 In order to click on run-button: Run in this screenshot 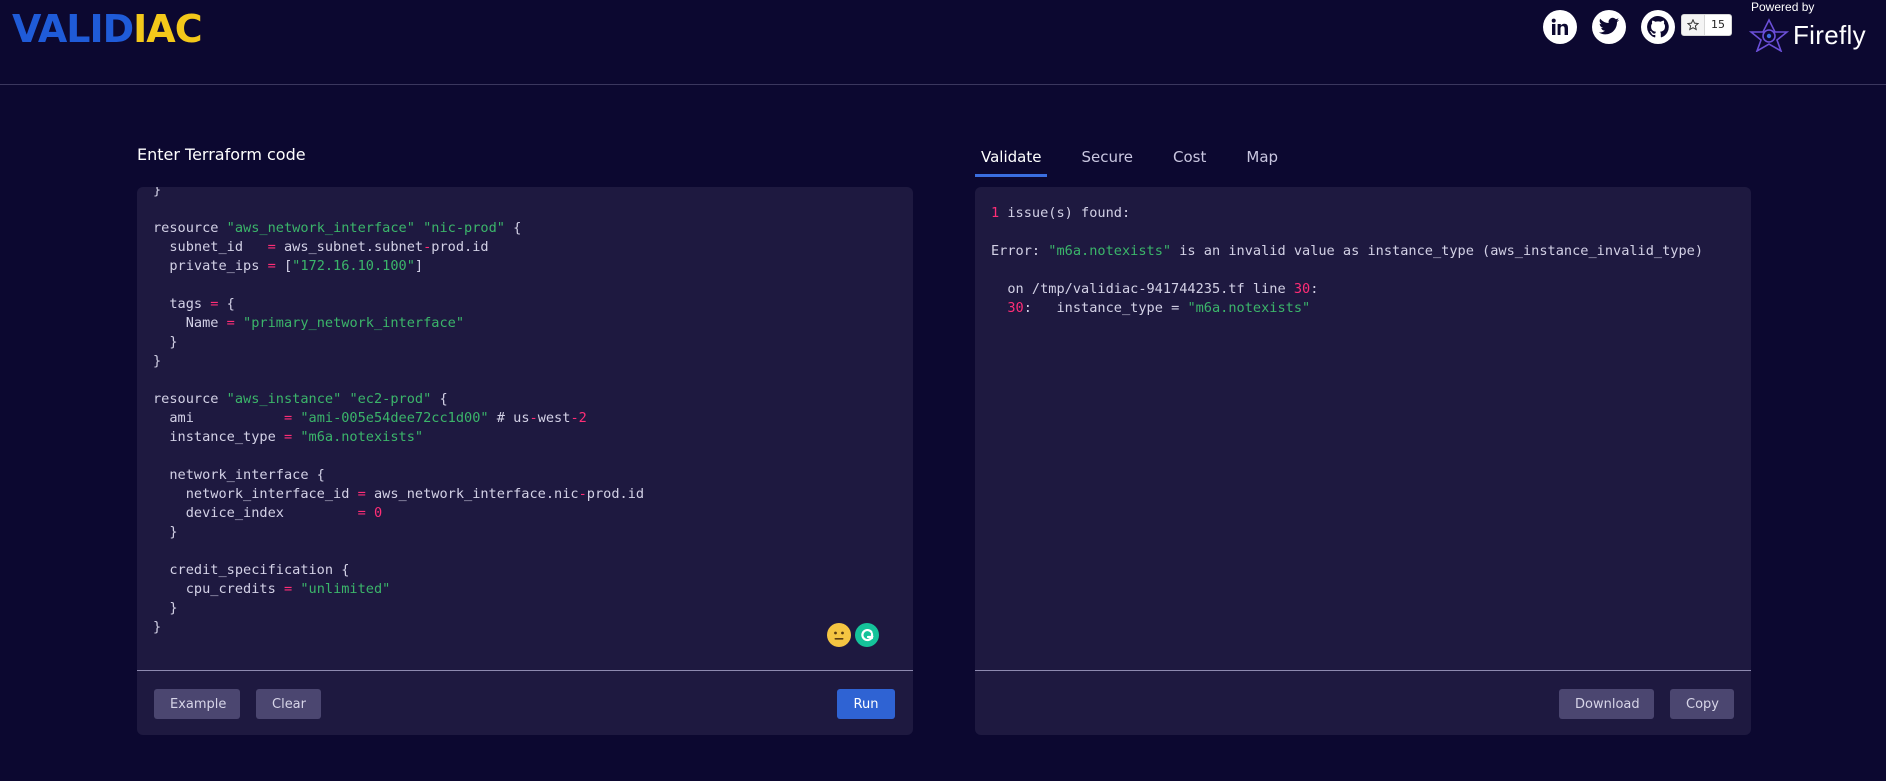, I will do `click(866, 704)`.